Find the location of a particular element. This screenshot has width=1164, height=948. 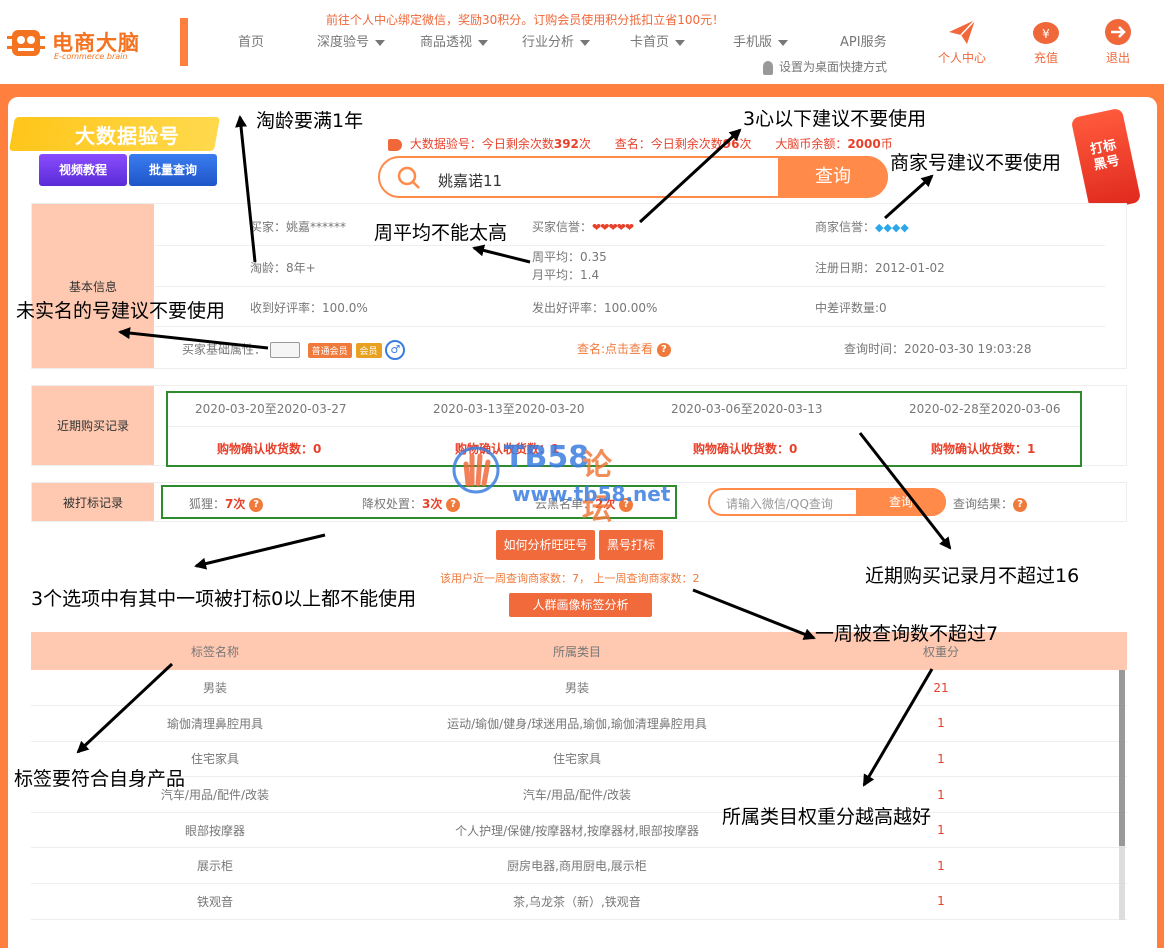

search-input: 姚嘉诺11 is located at coordinates (470, 180).